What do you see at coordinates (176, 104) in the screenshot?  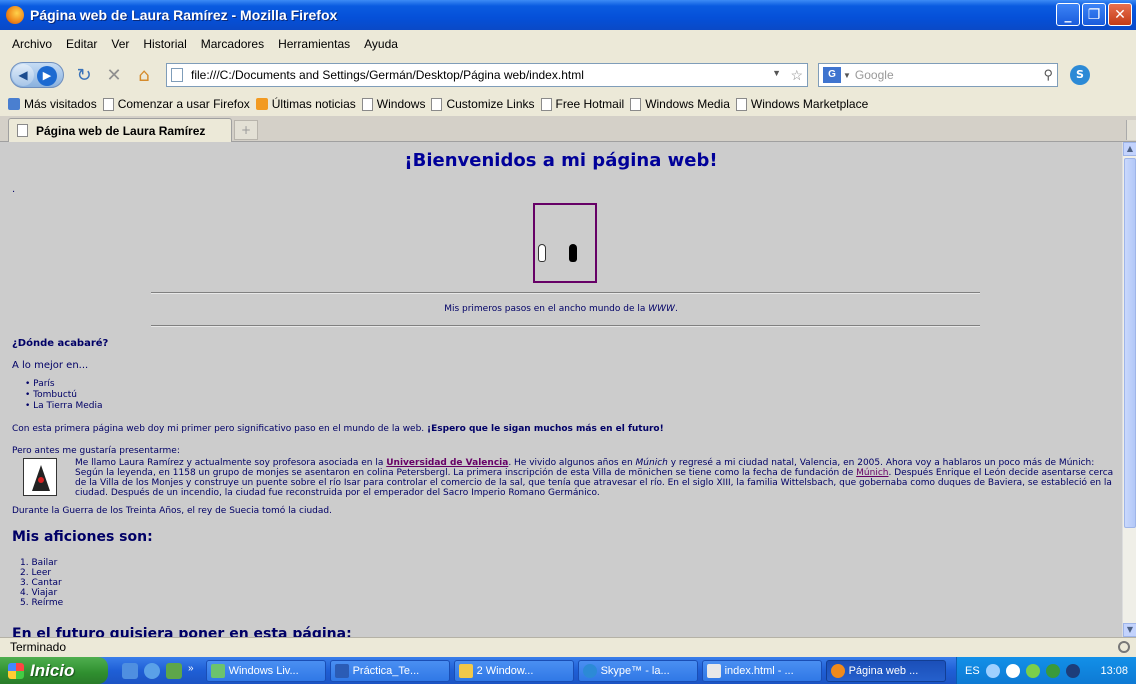 I see `bookmark-comenzar: Comenzar a usar Firefox` at bounding box center [176, 104].